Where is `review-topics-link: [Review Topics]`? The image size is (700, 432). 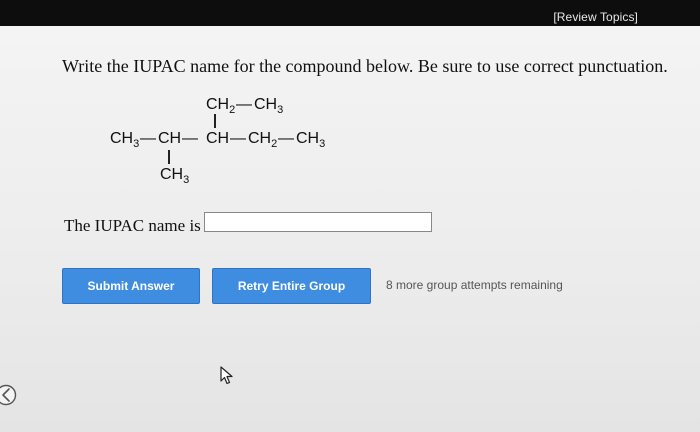 review-topics-link: [Review Topics] is located at coordinates (595, 17).